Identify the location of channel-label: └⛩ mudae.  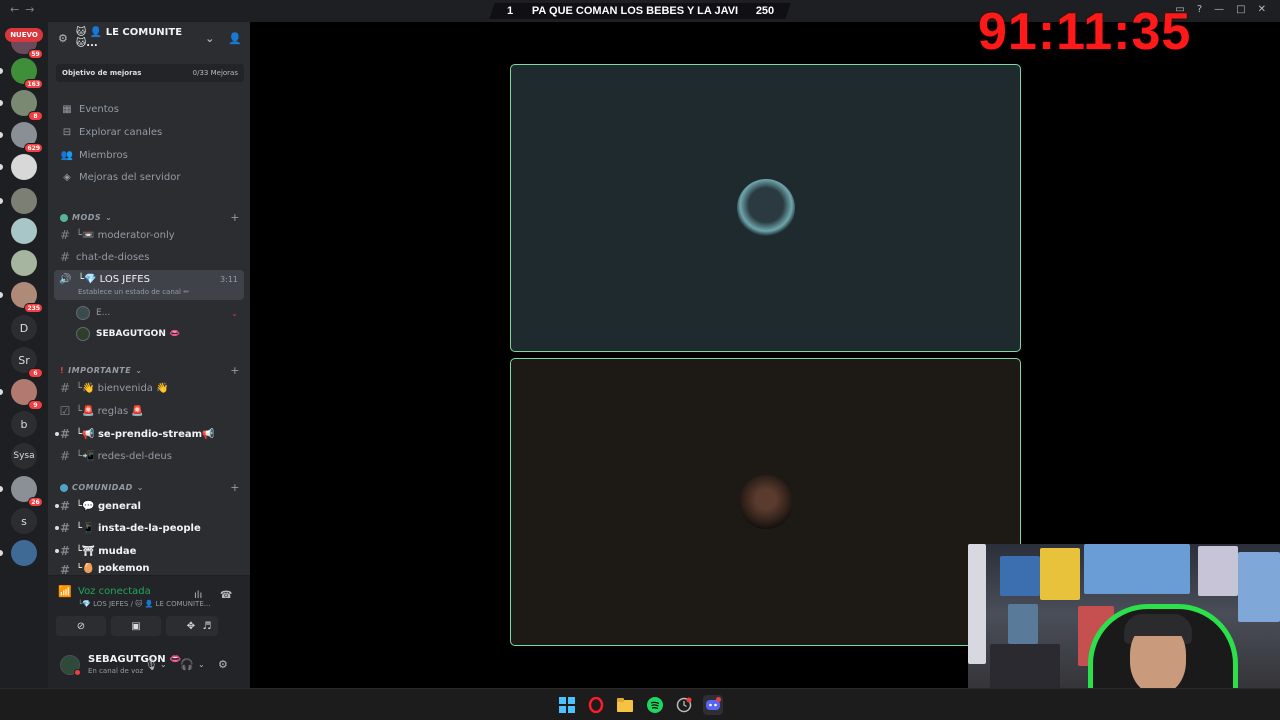
(106, 551).